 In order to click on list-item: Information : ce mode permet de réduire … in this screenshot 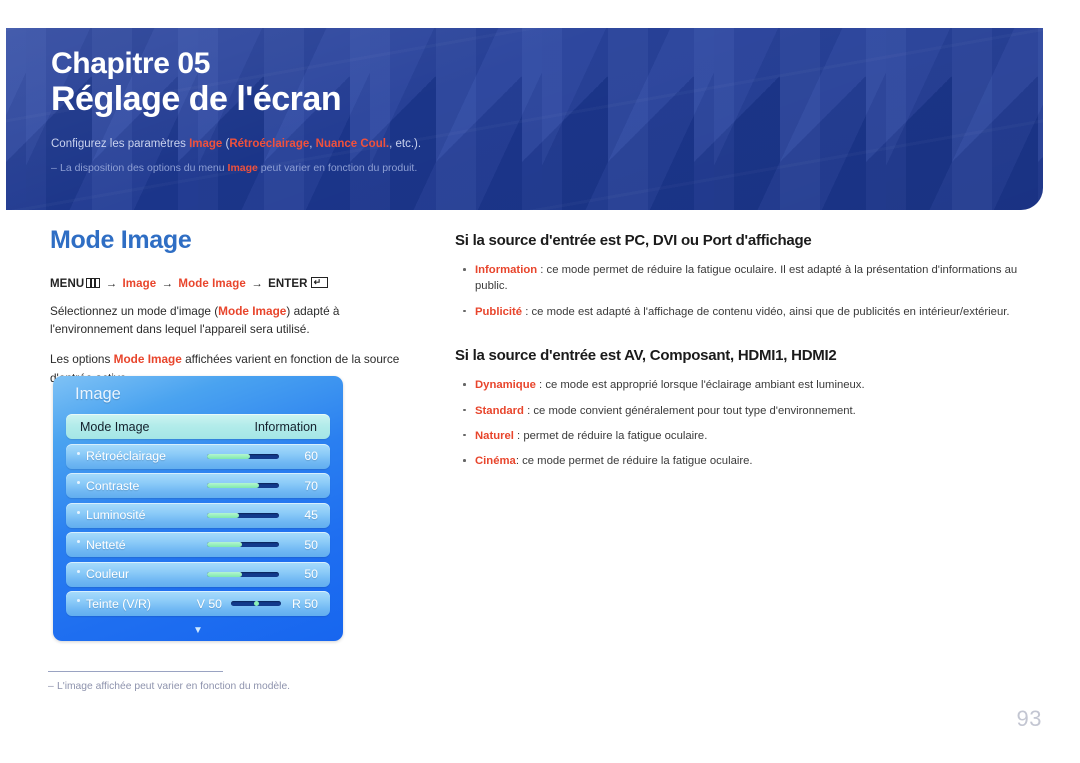, I will do `click(740, 278)`.